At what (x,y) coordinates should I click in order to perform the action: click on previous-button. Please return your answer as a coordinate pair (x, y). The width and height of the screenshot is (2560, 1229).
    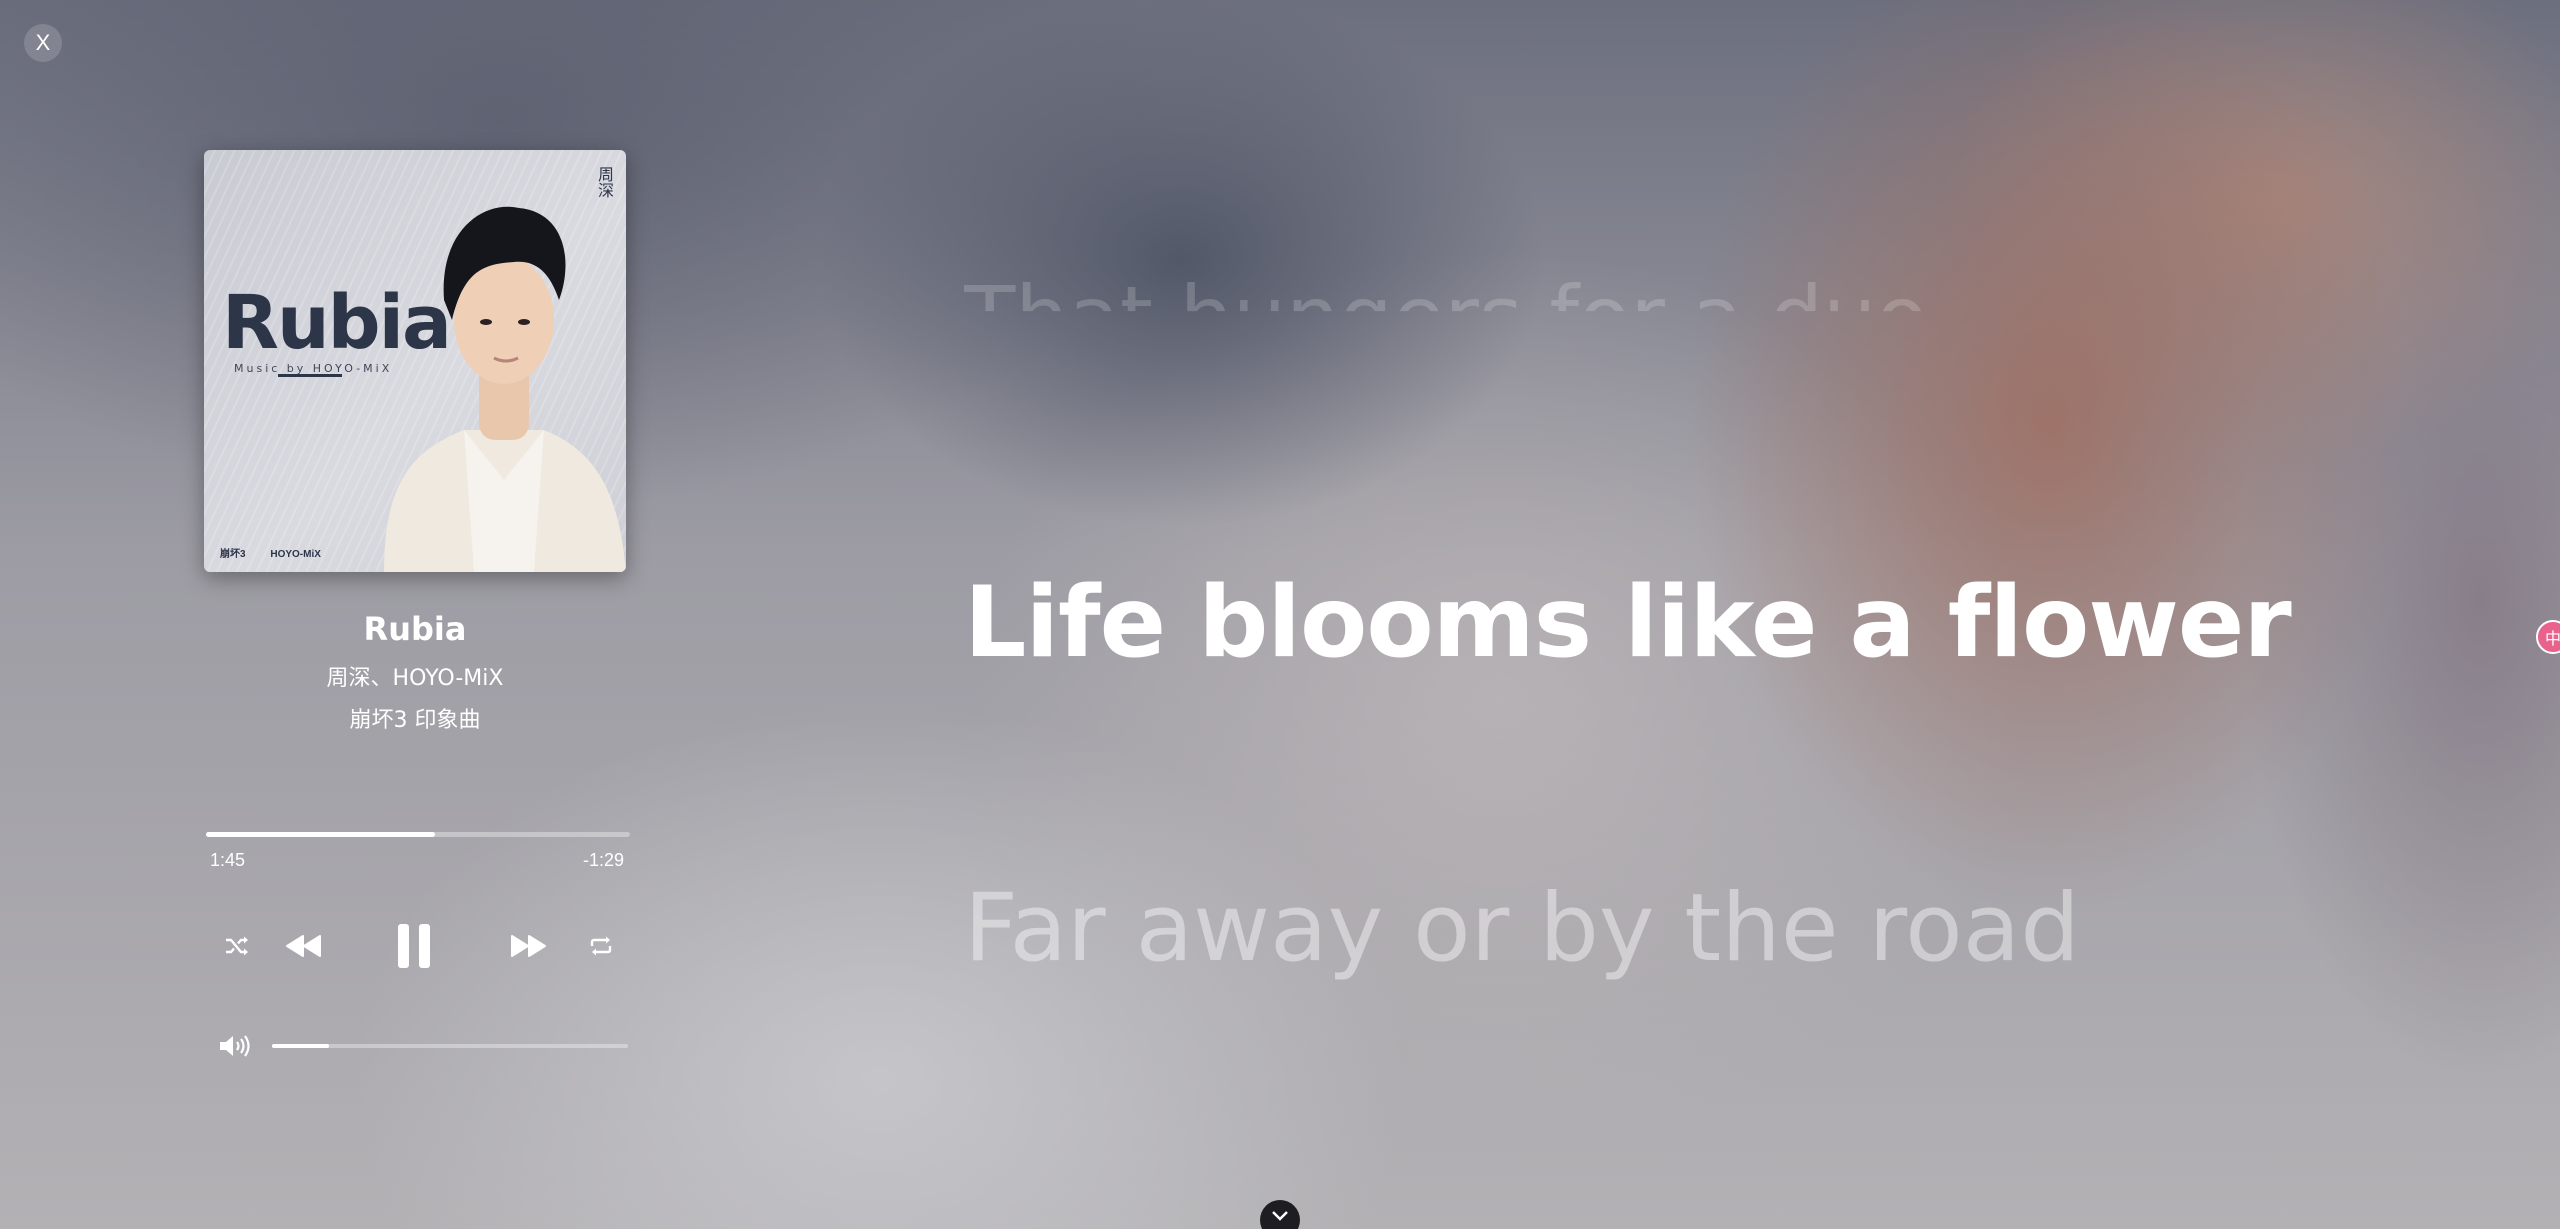
    Looking at the image, I should click on (304, 946).